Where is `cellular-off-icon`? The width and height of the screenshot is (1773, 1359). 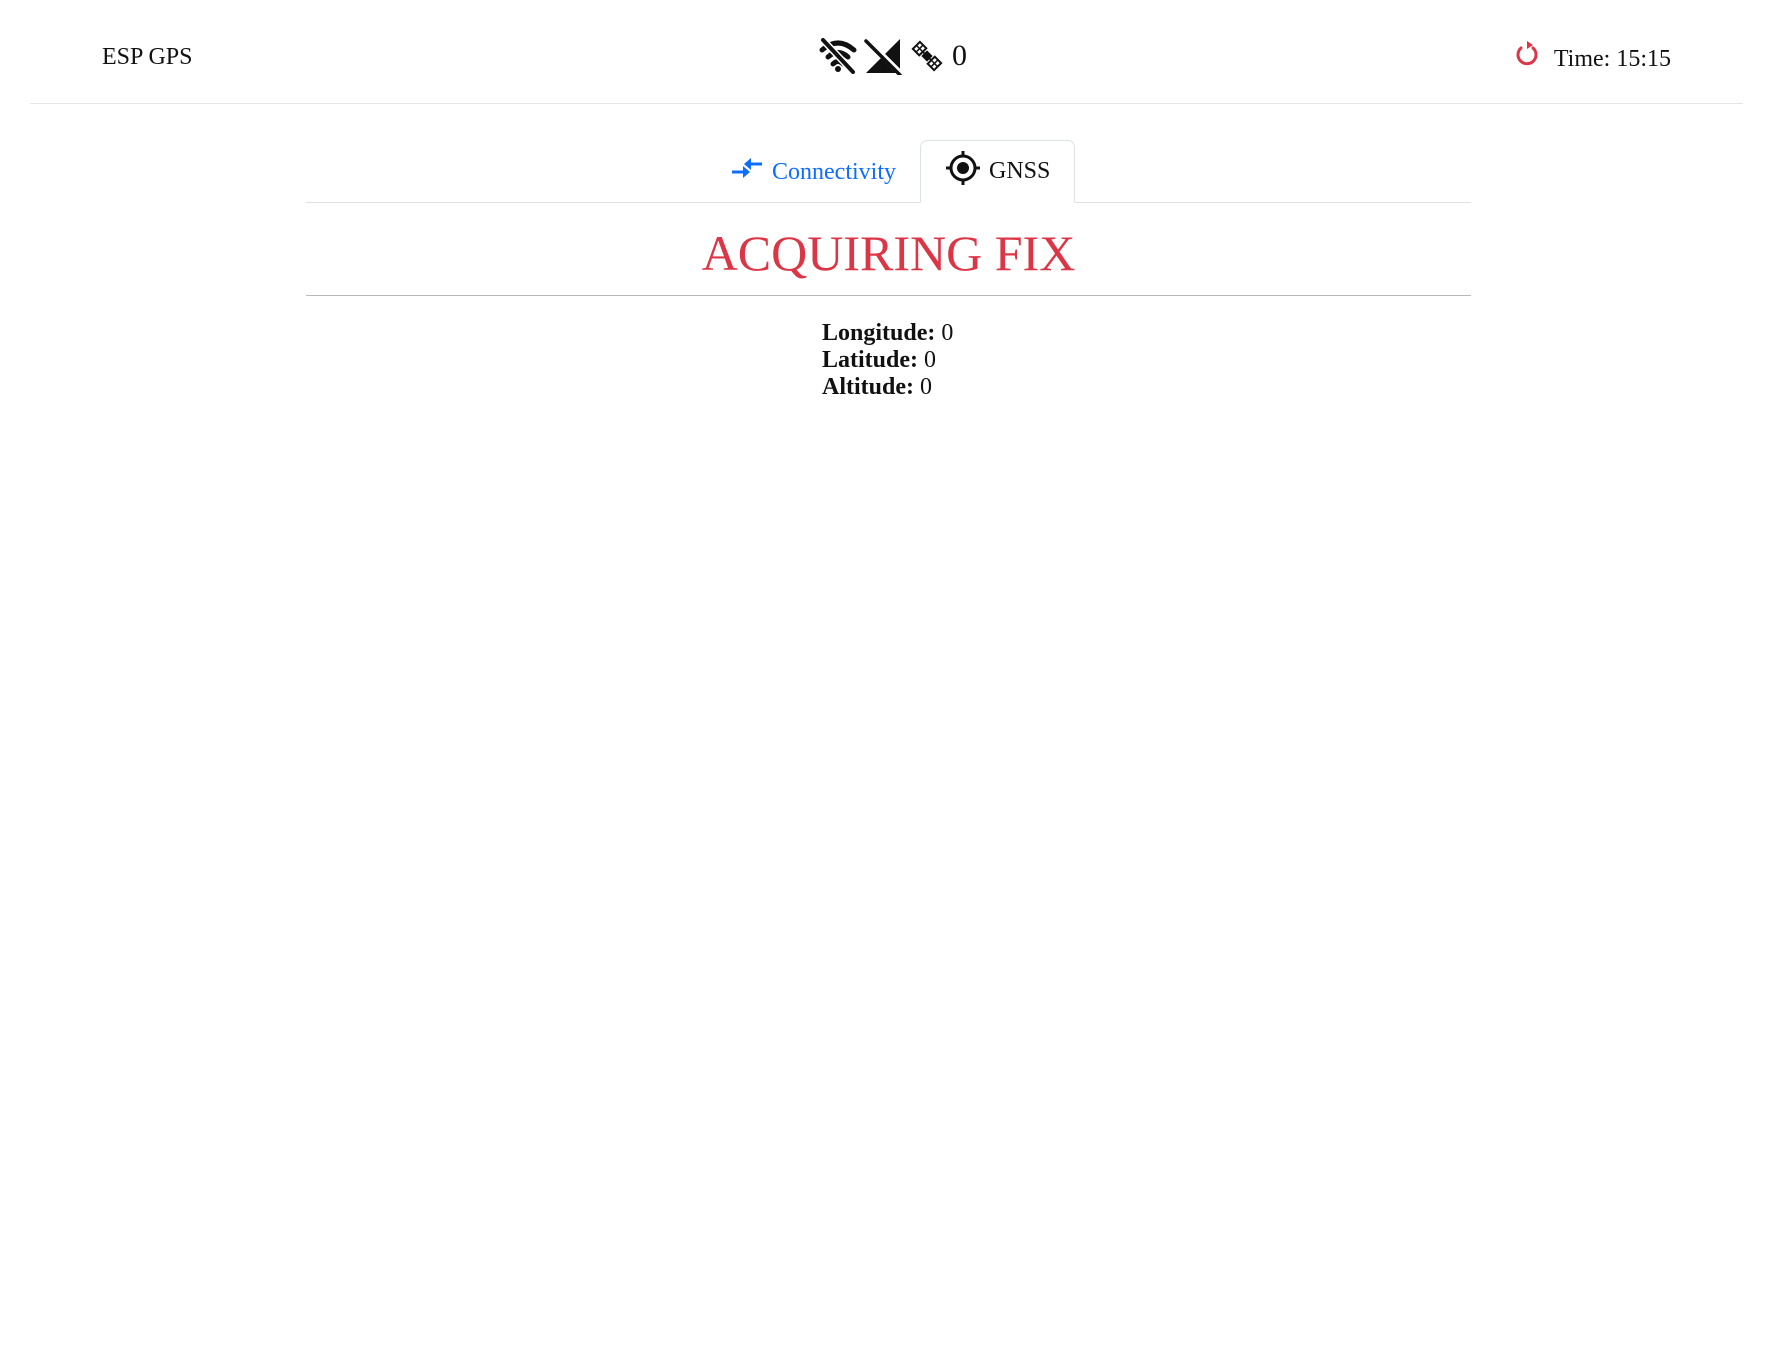 cellular-off-icon is located at coordinates (884, 56).